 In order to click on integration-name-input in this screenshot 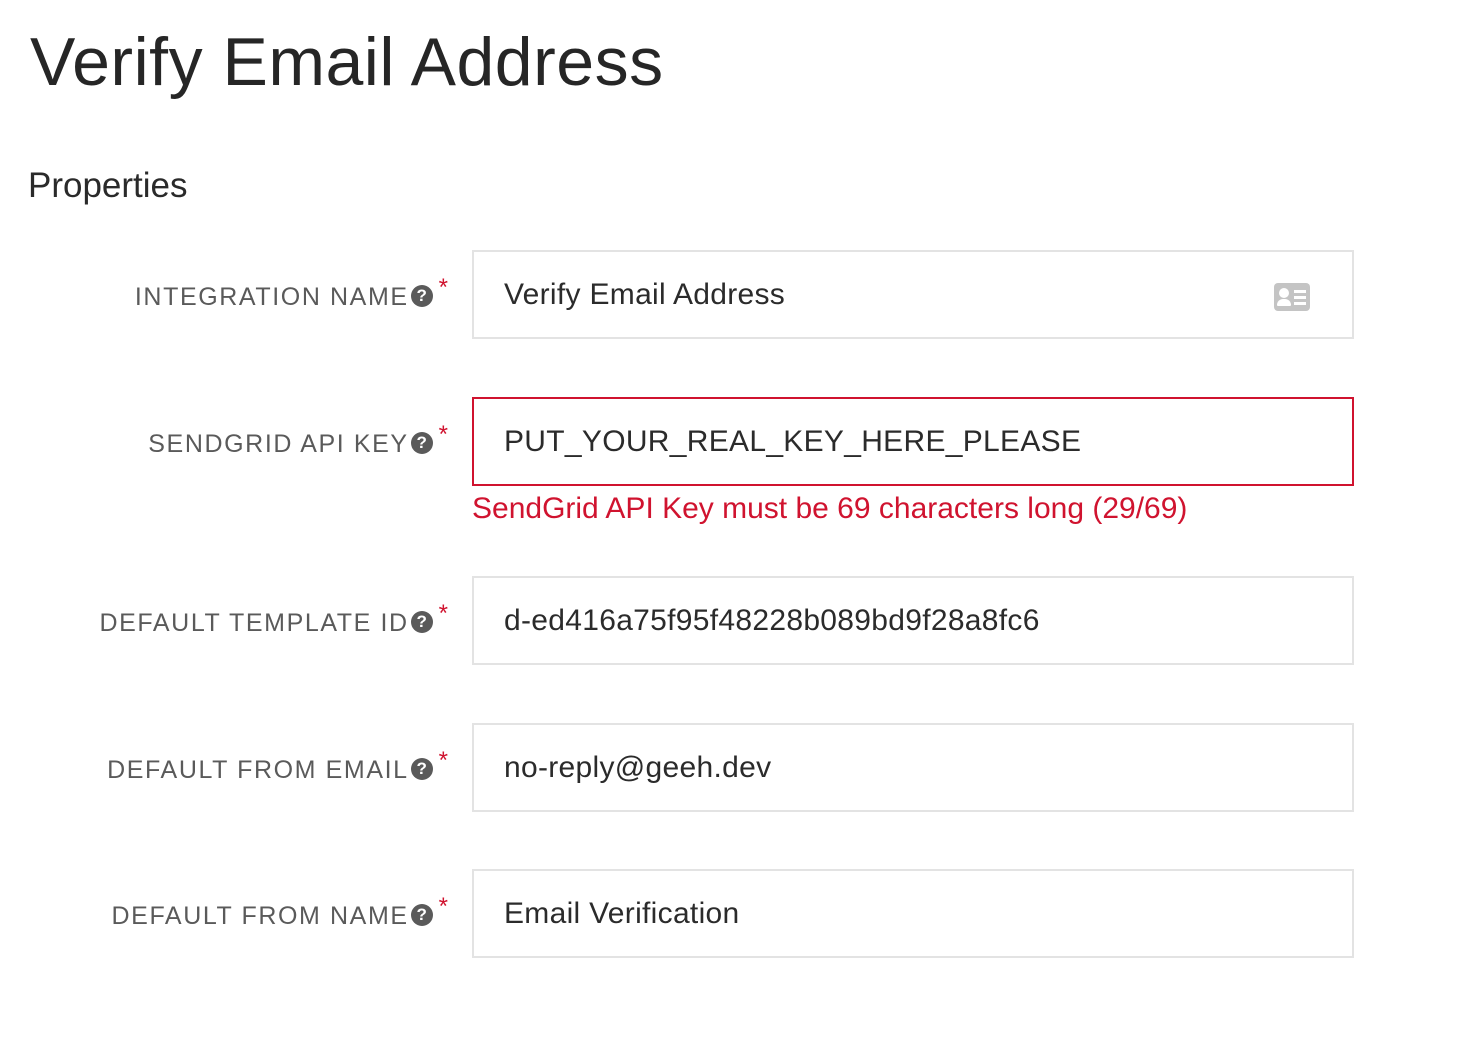, I will do `click(913, 294)`.